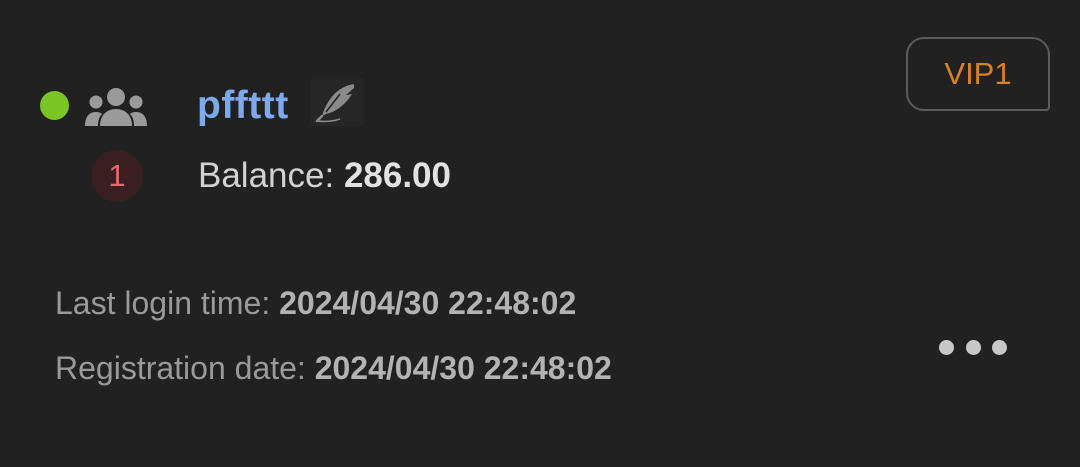 Image resolution: width=1080 pixels, height=467 pixels. I want to click on balance: Balance: 286.00, so click(324, 176).